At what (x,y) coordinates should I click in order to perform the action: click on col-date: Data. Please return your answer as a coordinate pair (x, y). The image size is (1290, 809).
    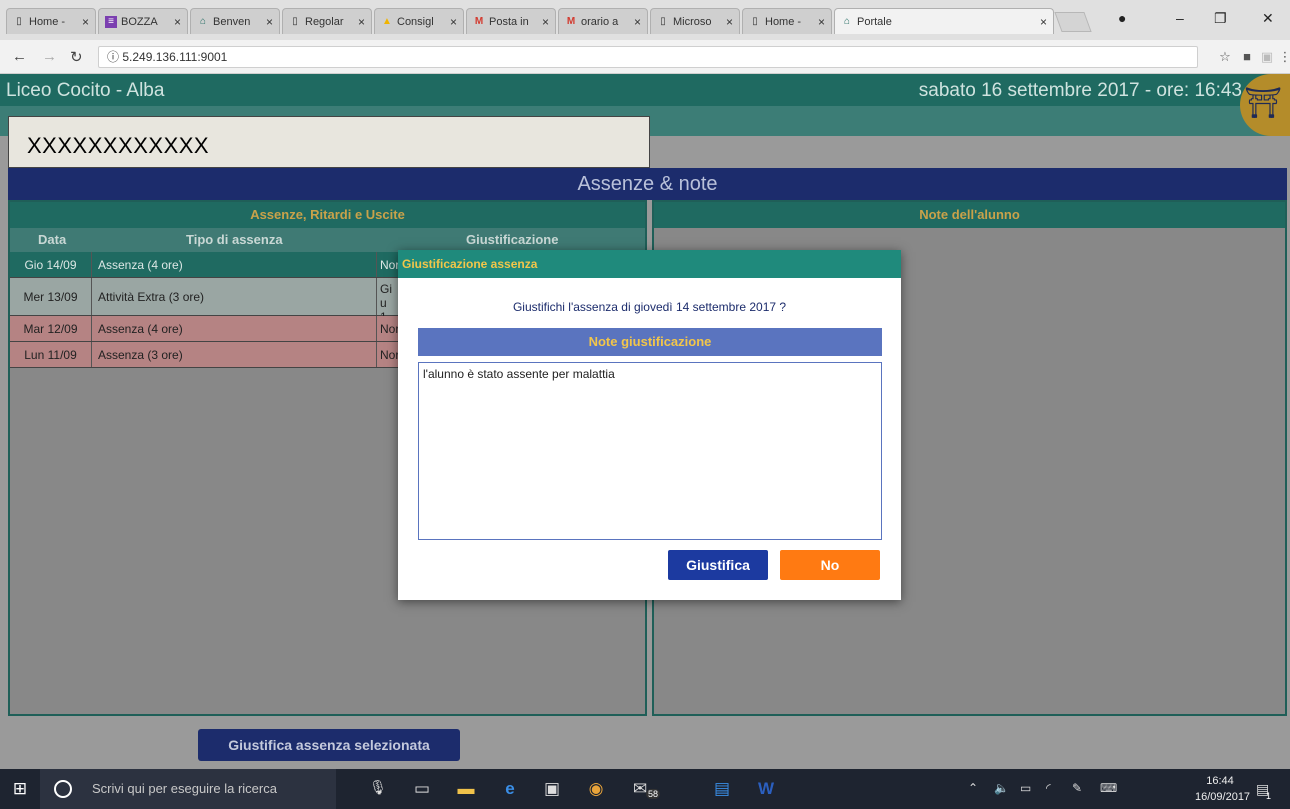
    Looking at the image, I should click on (52, 239).